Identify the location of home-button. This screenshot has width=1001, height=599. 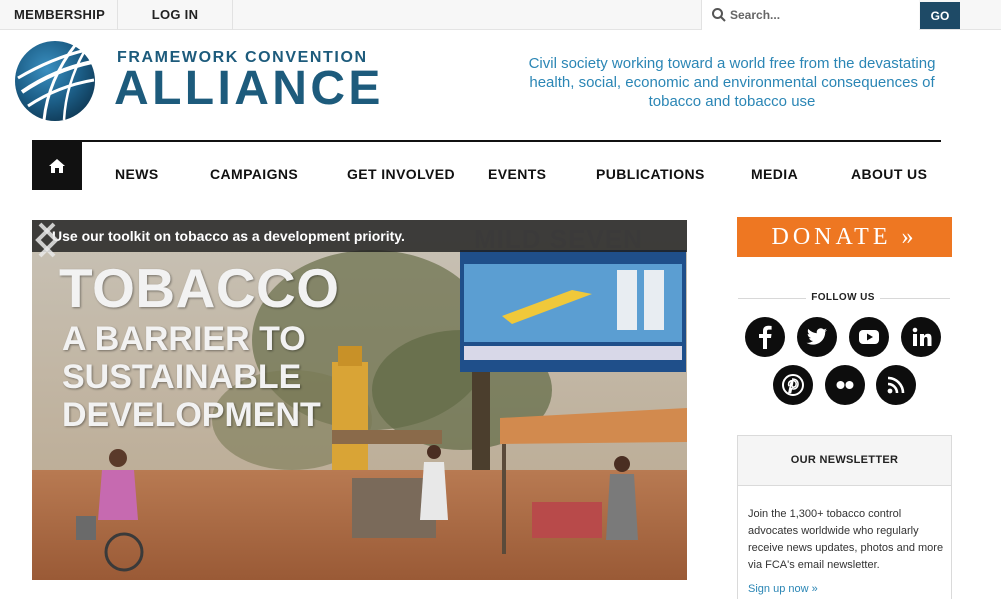
(57, 166).